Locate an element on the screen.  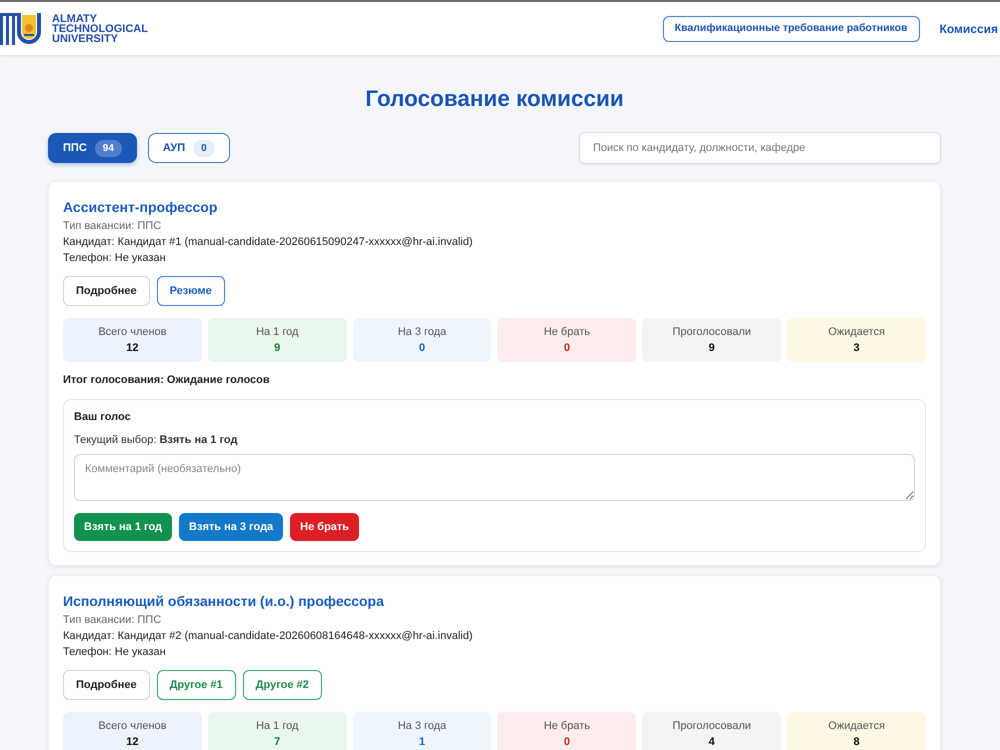
vote-button: Не брать is located at coordinates (325, 527).